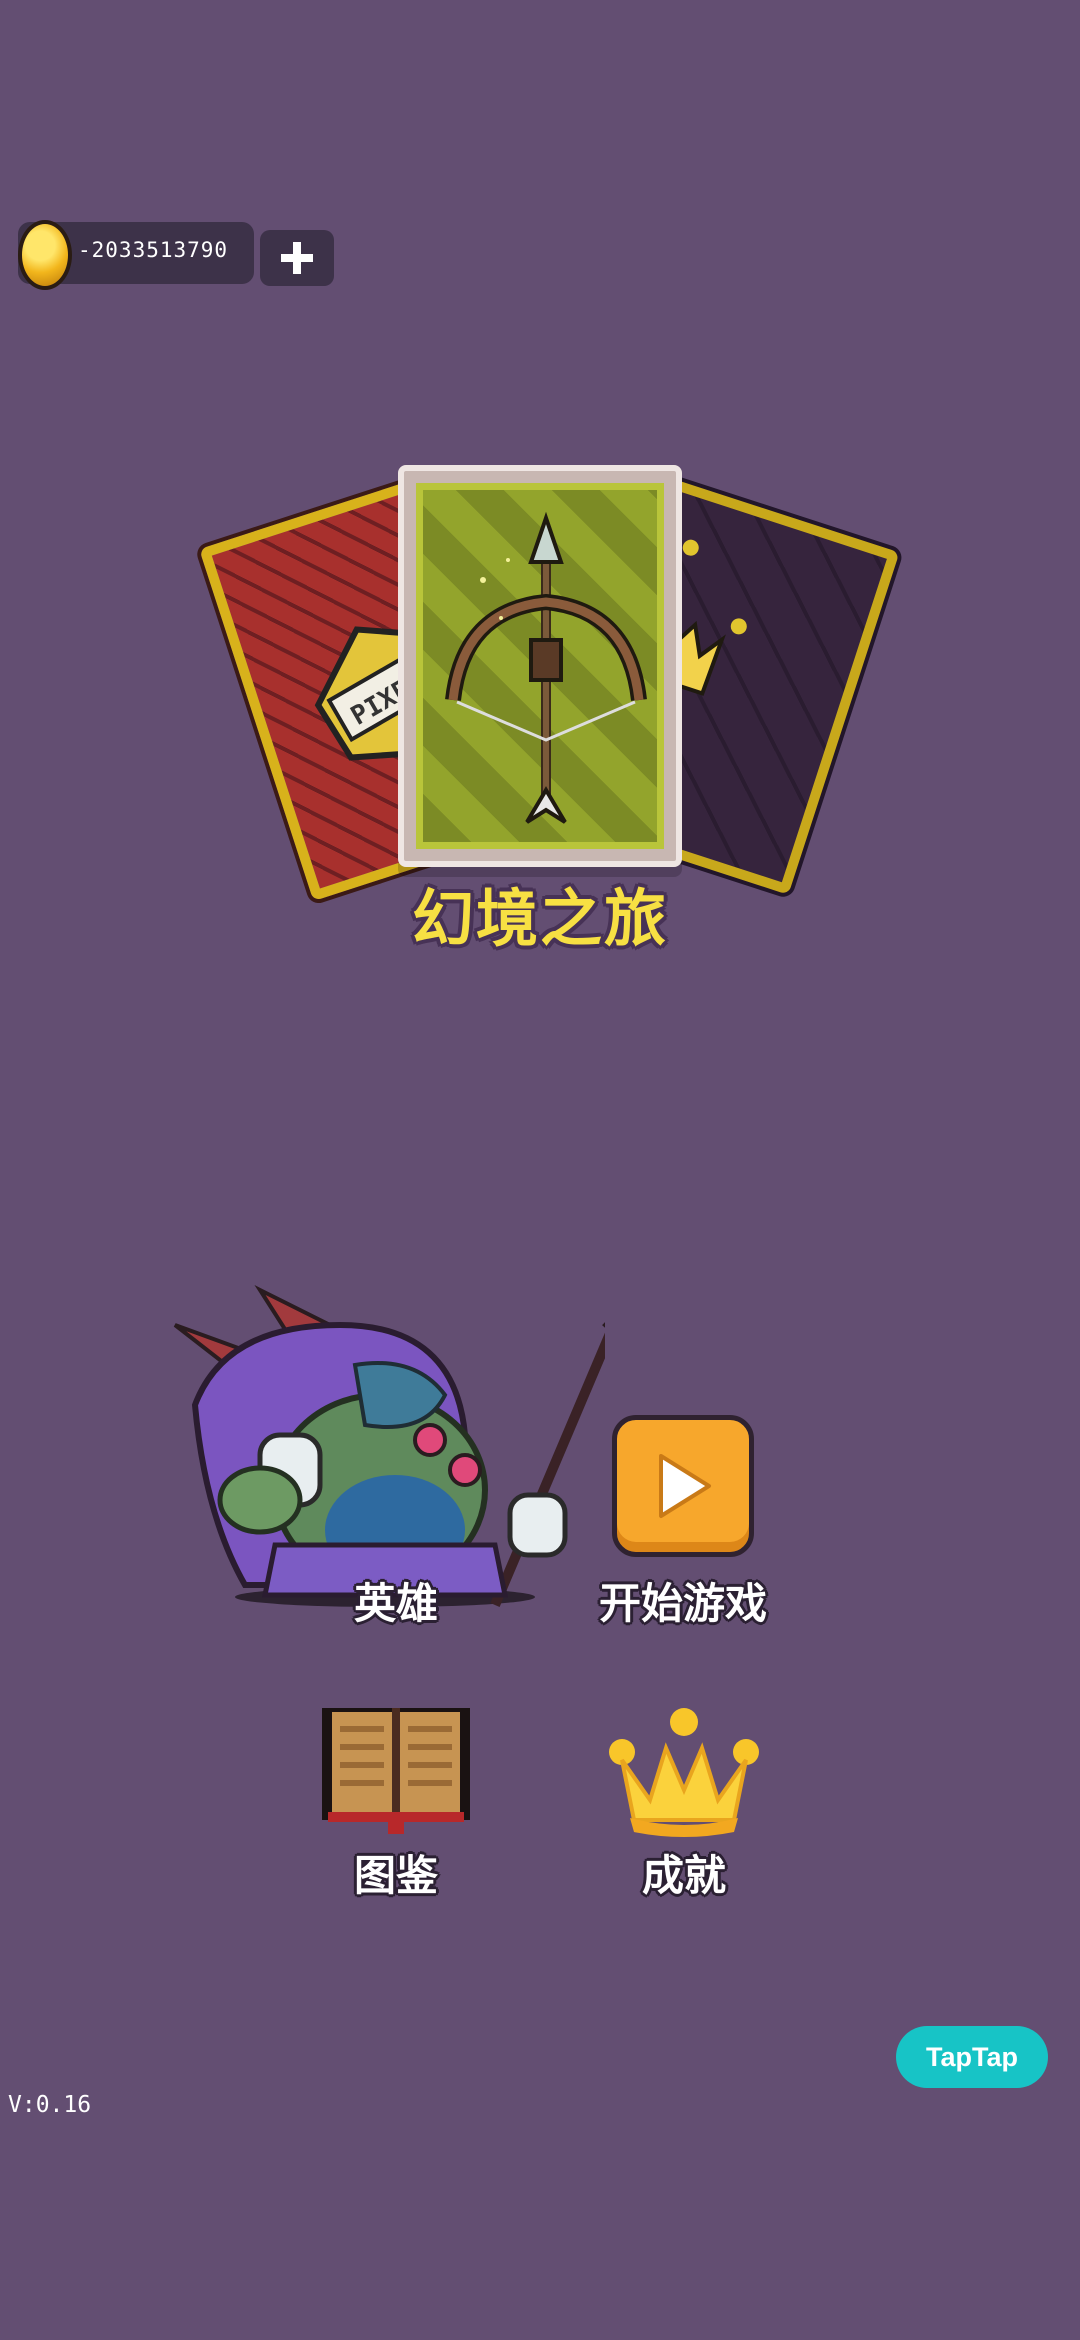  I want to click on play-icon, so click(685, 1486).